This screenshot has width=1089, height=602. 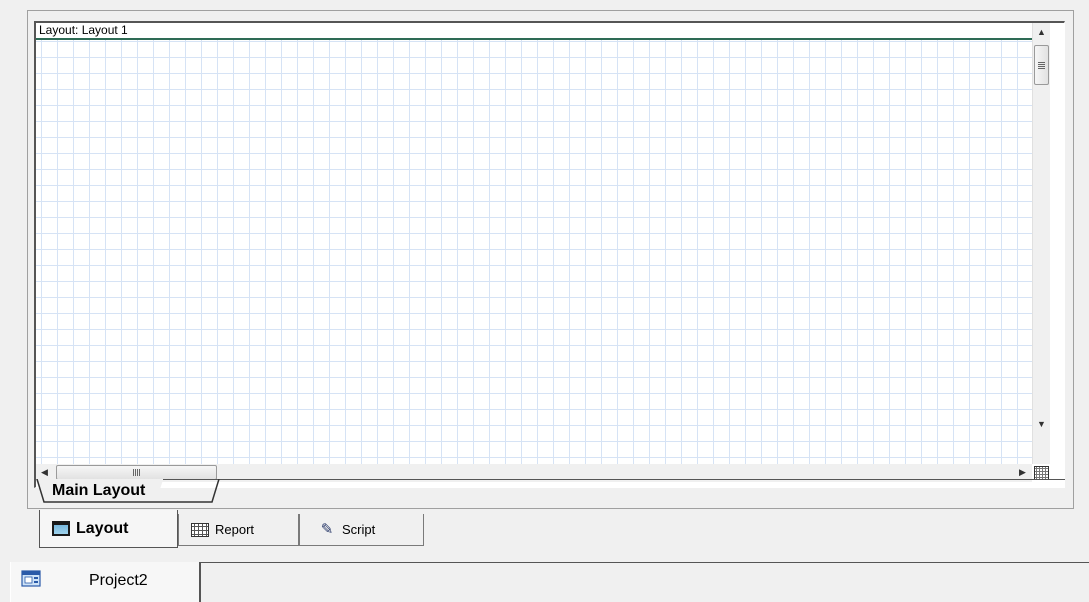 I want to click on project-tab-project2: Project2, so click(x=105, y=582).